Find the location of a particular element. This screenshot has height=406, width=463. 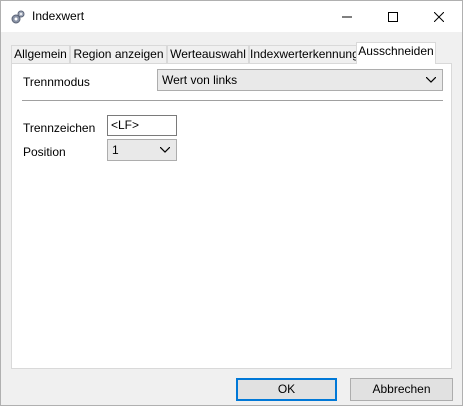

window-title: Indexwert is located at coordinates (58, 16).